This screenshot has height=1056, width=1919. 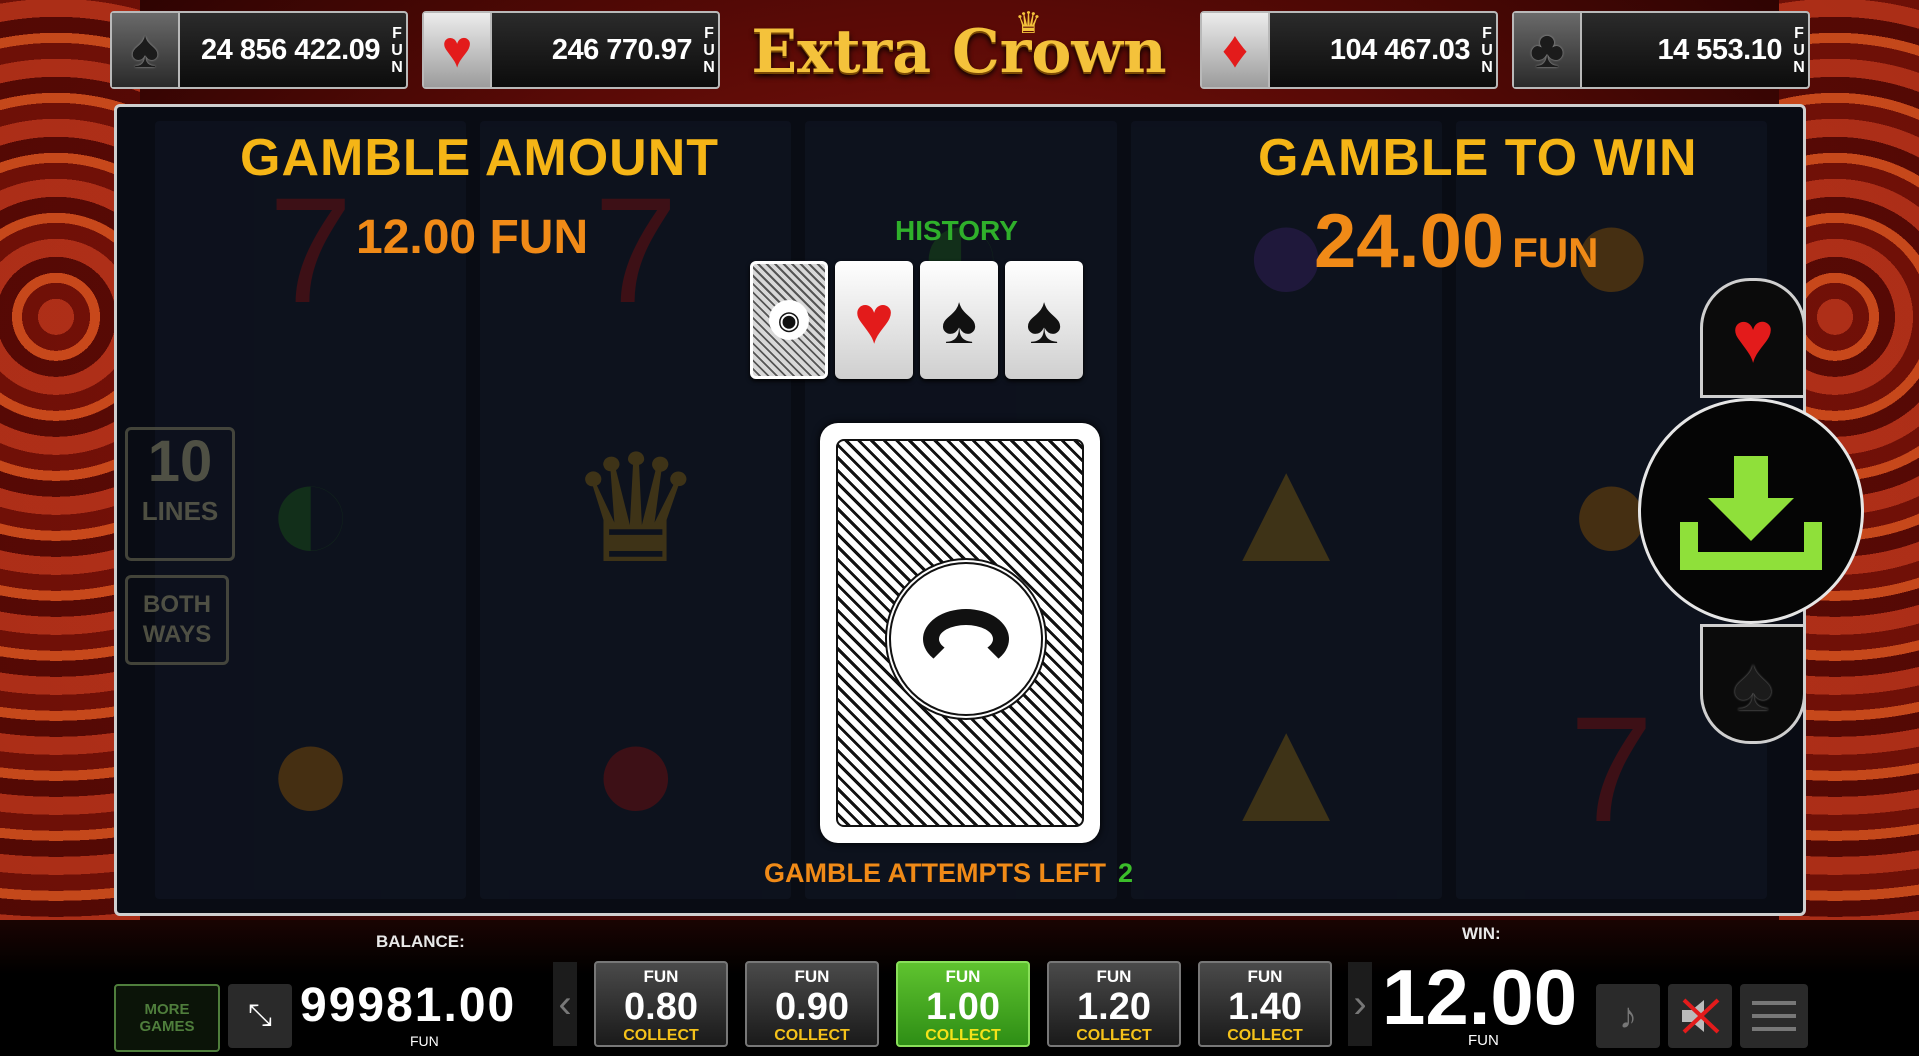 I want to click on both-ways-badge: BOTH WAYS, so click(x=177, y=620).